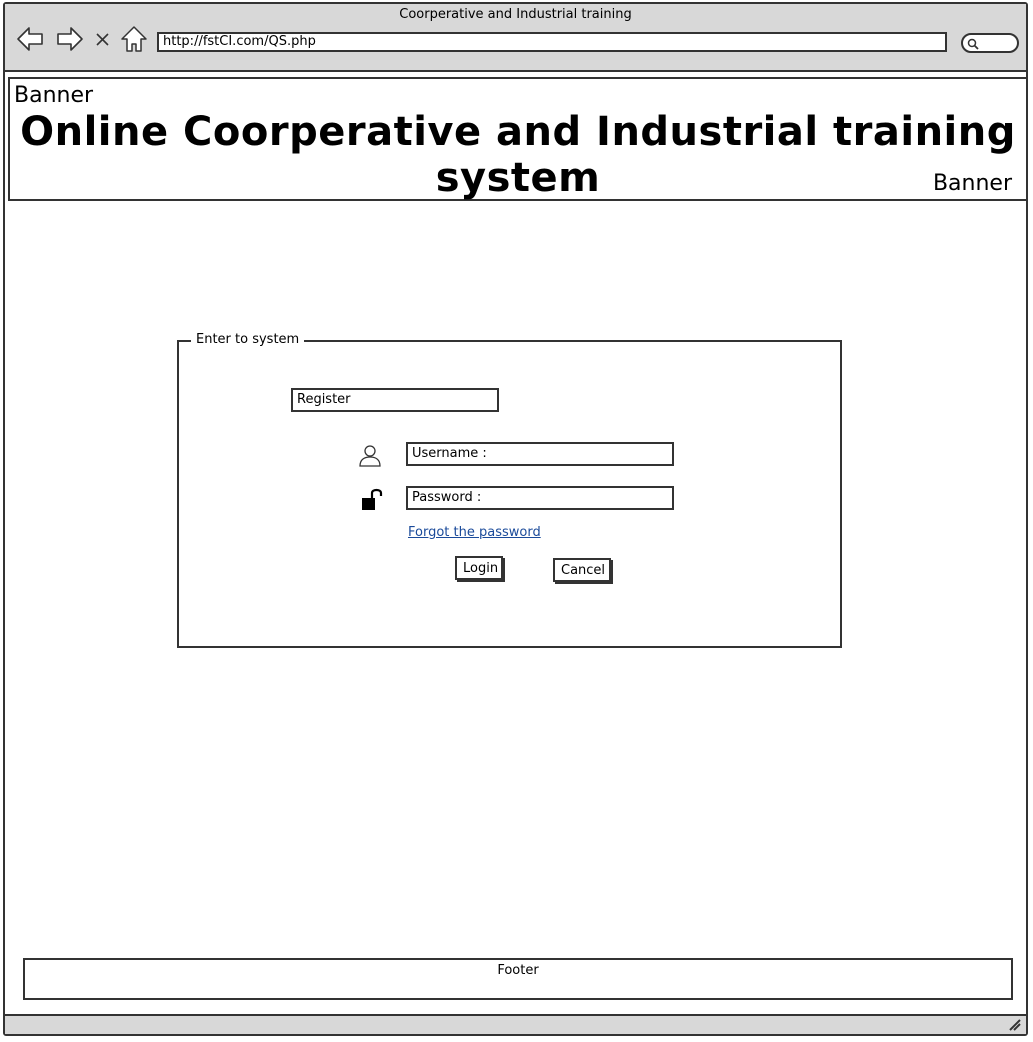 The width and height of the screenshot is (1033, 1042). I want to click on banner-label-bottom: Banner, so click(972, 183).